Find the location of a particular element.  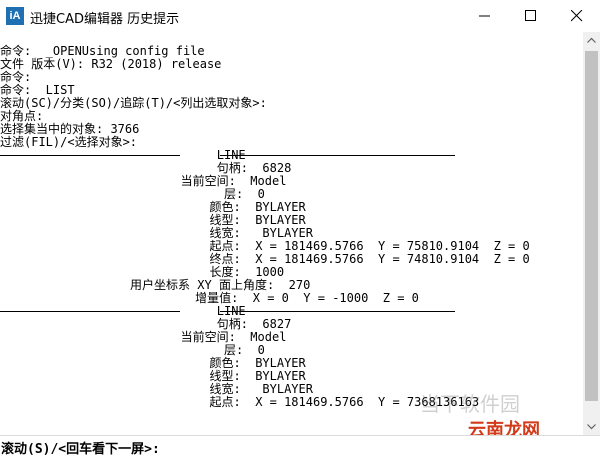

chevron-up-icon is located at coordinates (591, 40).